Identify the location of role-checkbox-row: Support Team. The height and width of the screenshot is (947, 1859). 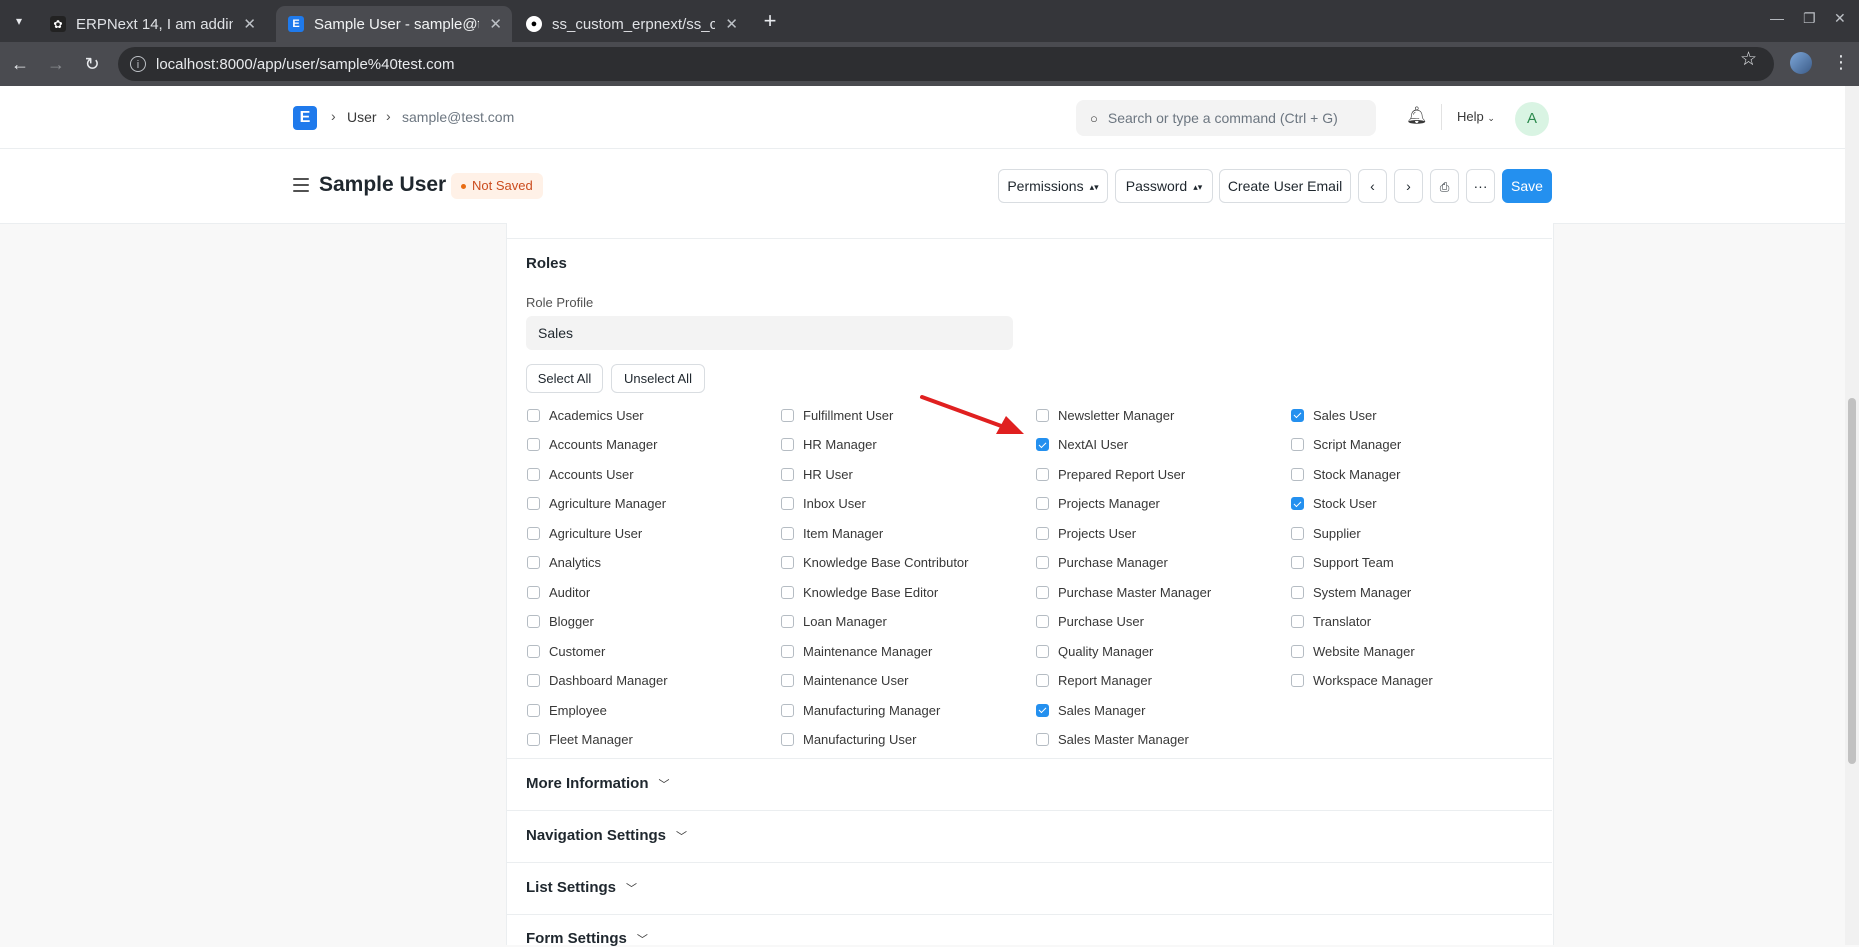
(1342, 563).